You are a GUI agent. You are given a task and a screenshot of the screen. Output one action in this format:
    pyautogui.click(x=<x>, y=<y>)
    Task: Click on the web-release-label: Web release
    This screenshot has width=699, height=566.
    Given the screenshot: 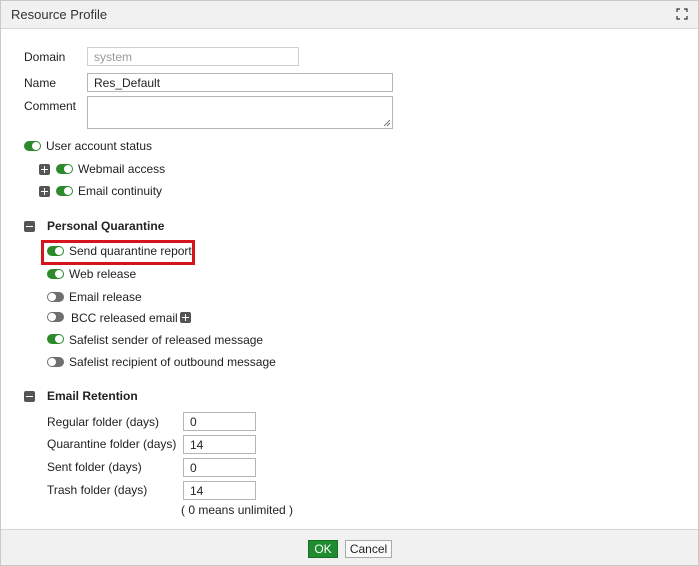 What is the action you would take?
    pyautogui.click(x=103, y=274)
    